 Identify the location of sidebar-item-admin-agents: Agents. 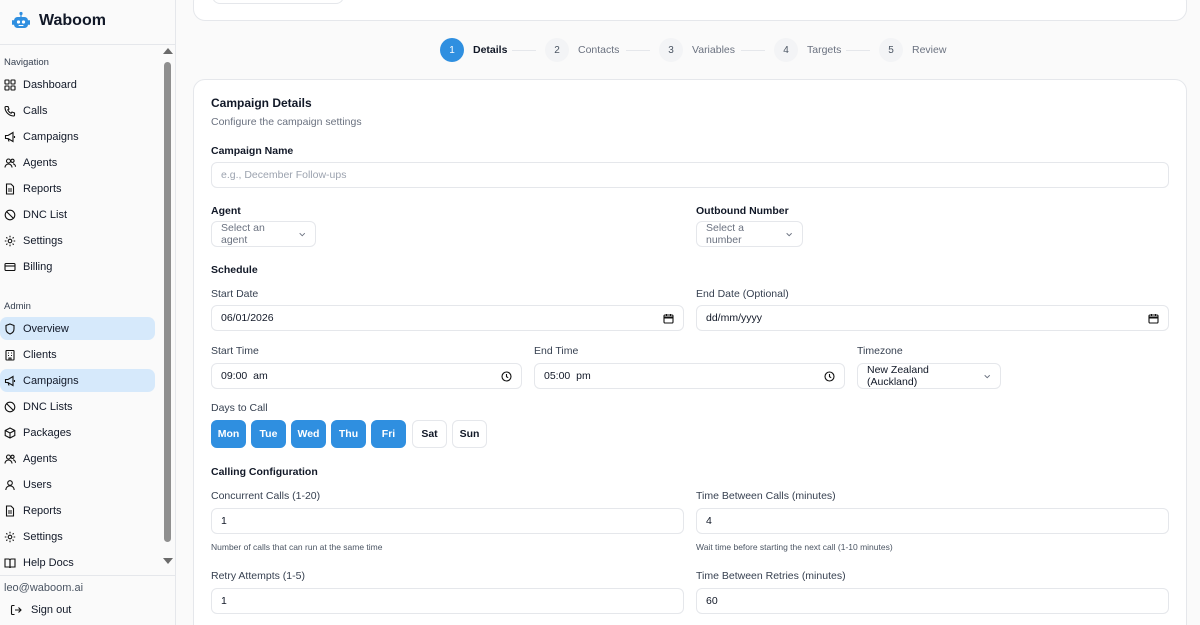
(77, 458).